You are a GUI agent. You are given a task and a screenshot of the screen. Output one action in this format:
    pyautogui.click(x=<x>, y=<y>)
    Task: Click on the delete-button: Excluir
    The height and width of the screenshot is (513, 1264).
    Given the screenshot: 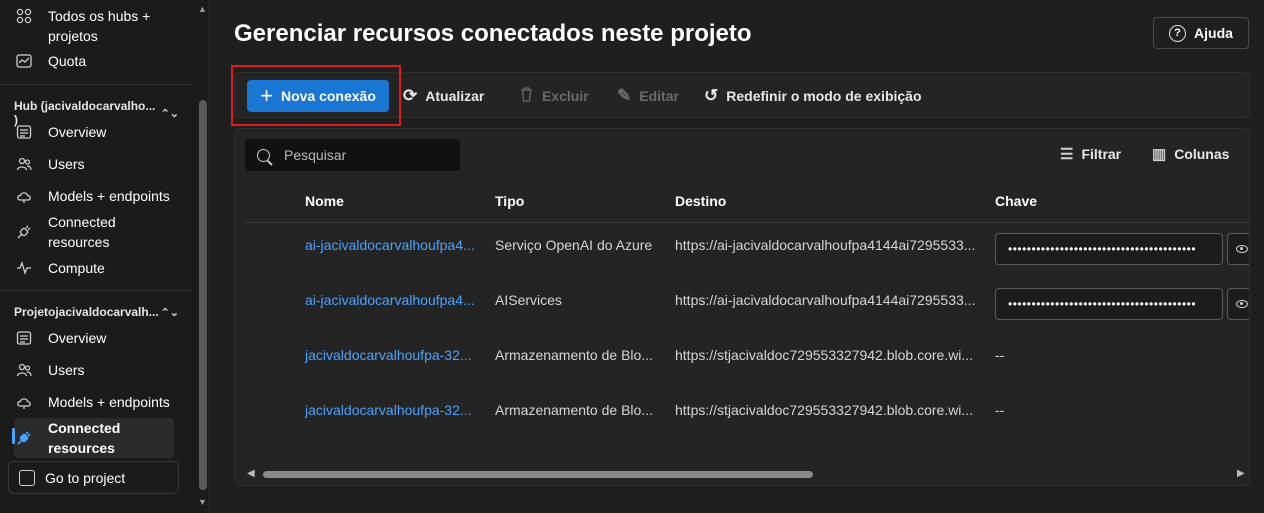 What is the action you would take?
    pyautogui.click(x=554, y=96)
    